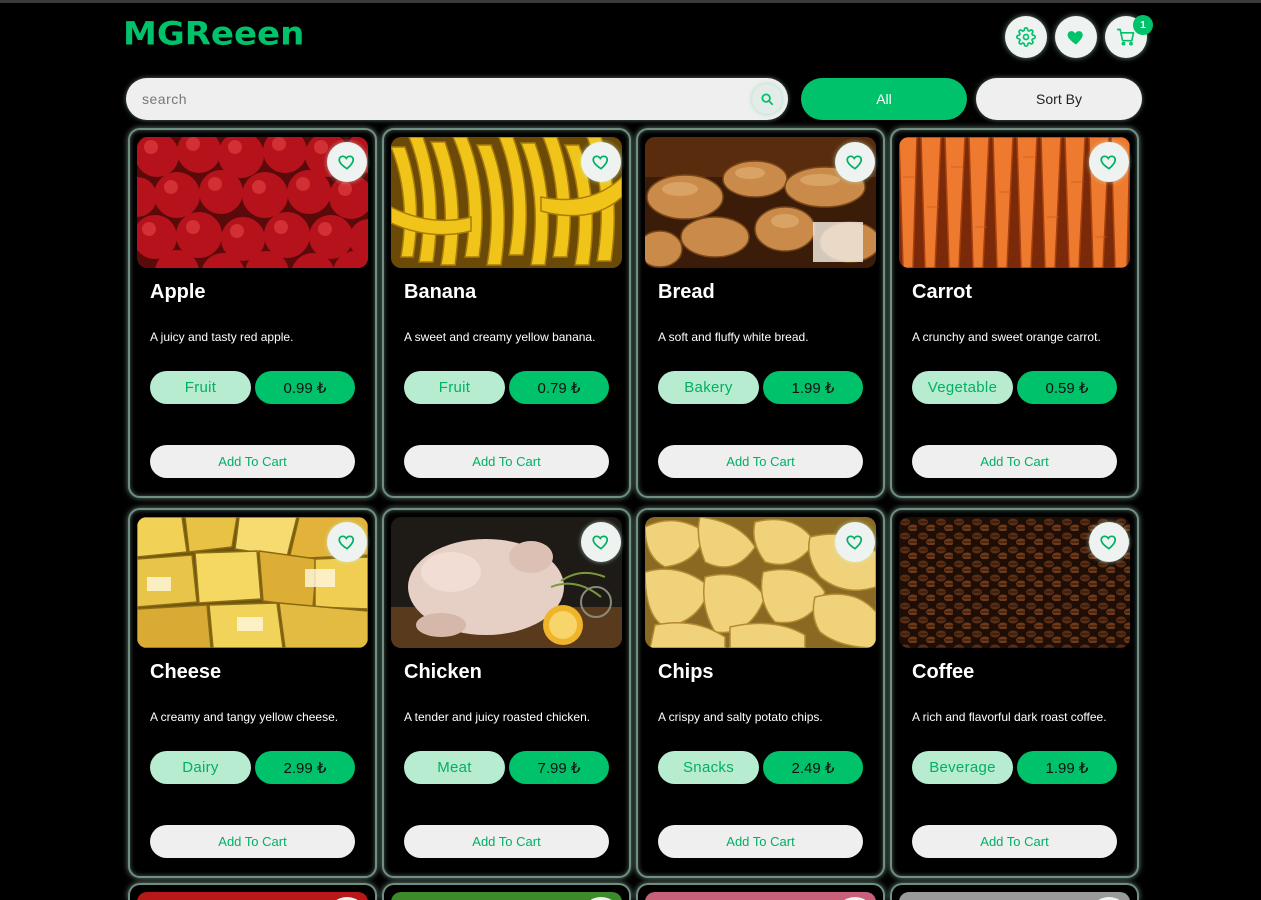 Image resolution: width=1261 pixels, height=900 pixels. Describe the element at coordinates (500, 337) in the screenshot. I see `product-description: A sweet and creamy yellow banana.` at that location.